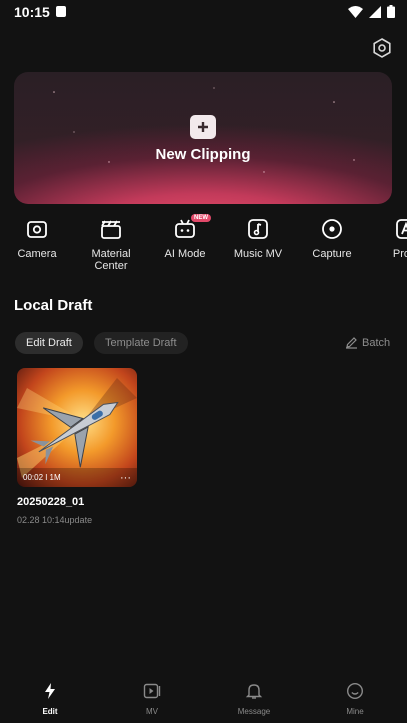 The width and height of the screenshot is (407, 723). Describe the element at coordinates (125, 478) in the screenshot. I see `more-options-icon: ···` at that location.